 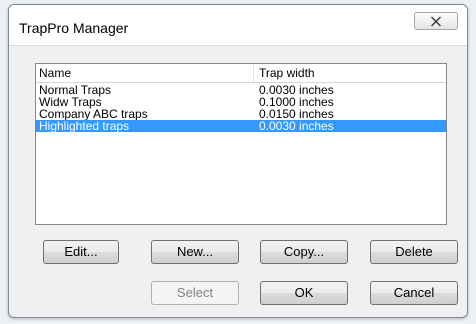 What do you see at coordinates (74, 28) in the screenshot?
I see `window-title: TrapPro Manager` at bounding box center [74, 28].